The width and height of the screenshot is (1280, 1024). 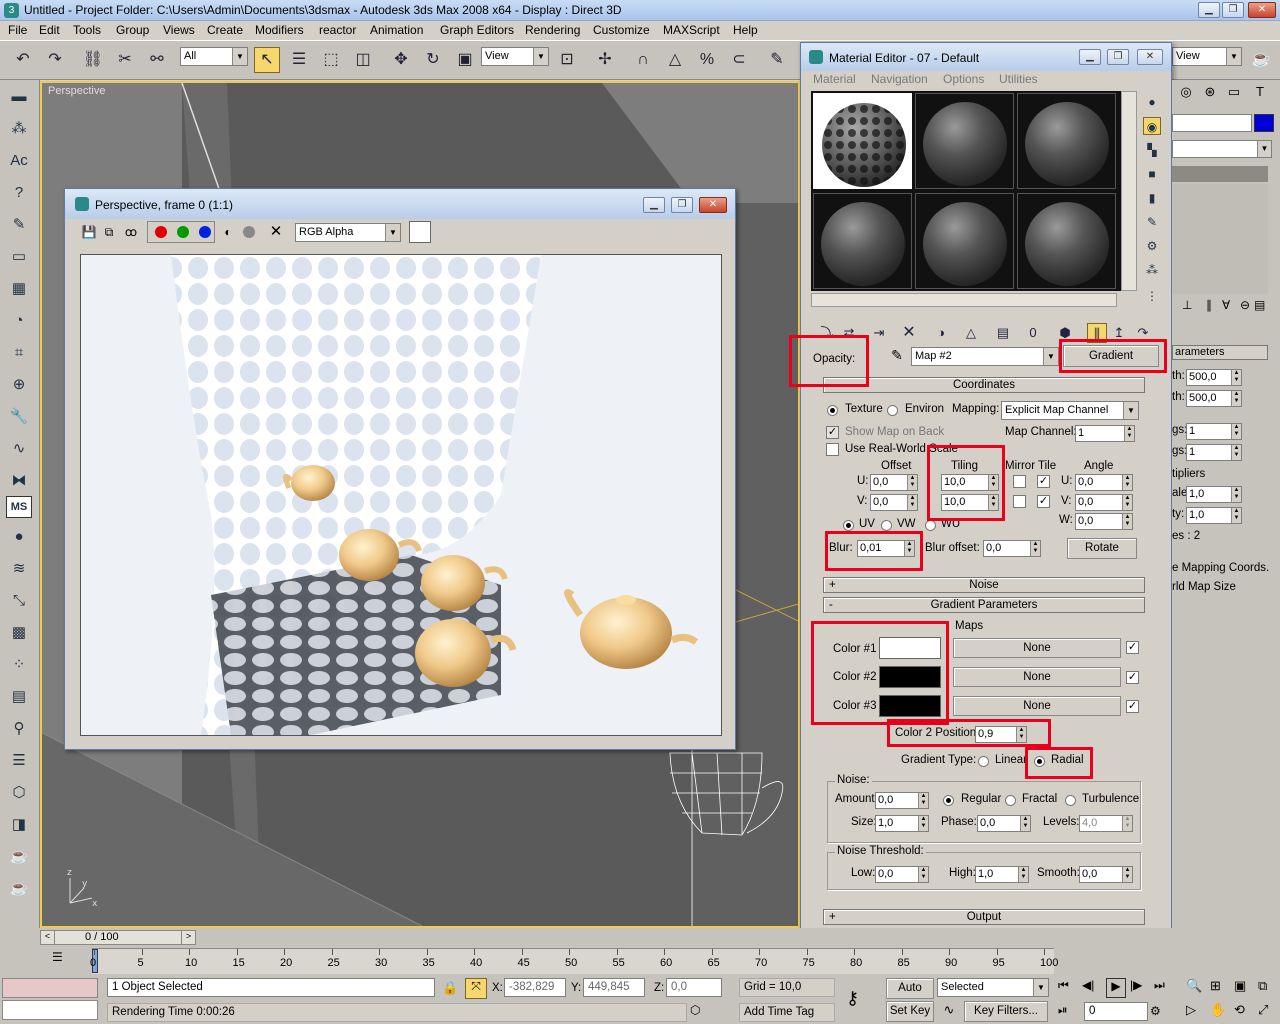 What do you see at coordinates (1207, 56) in the screenshot?
I see `reference-coordinate-right-dropdown: View ▼` at bounding box center [1207, 56].